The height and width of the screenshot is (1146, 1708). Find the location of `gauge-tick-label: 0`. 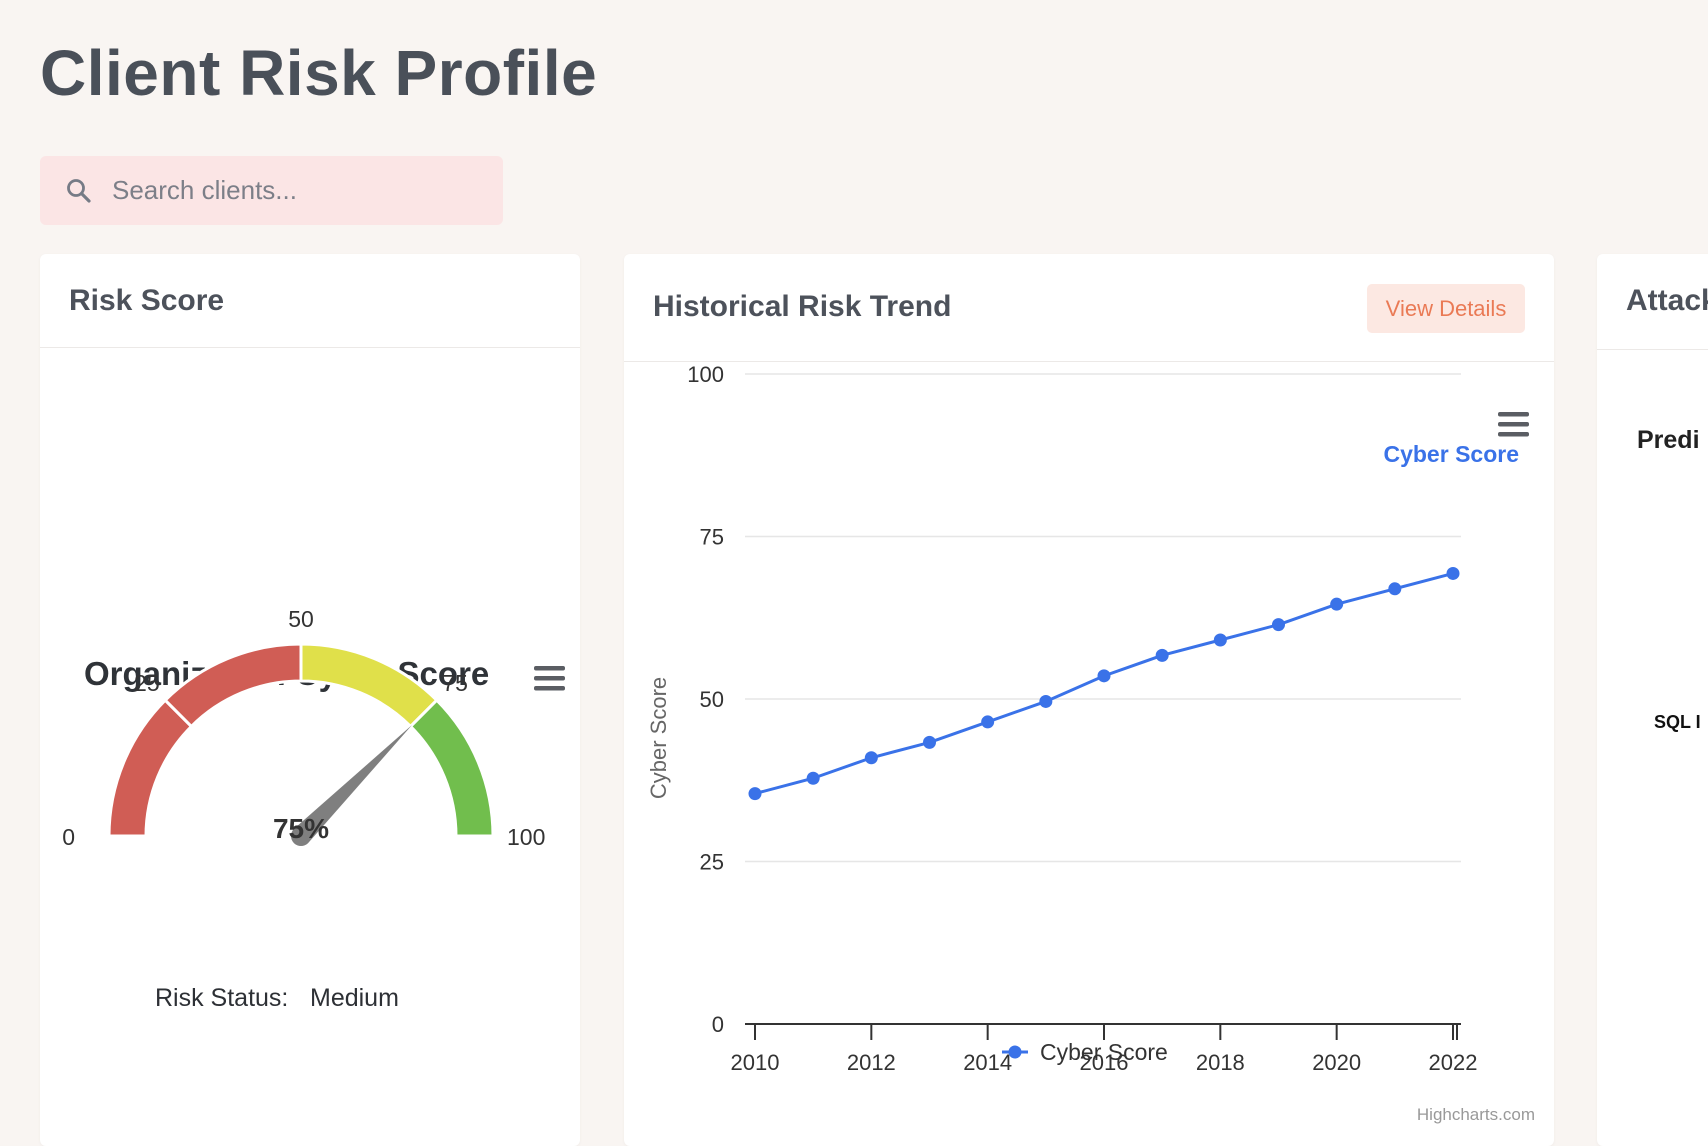

gauge-tick-label: 0 is located at coordinates (68, 837).